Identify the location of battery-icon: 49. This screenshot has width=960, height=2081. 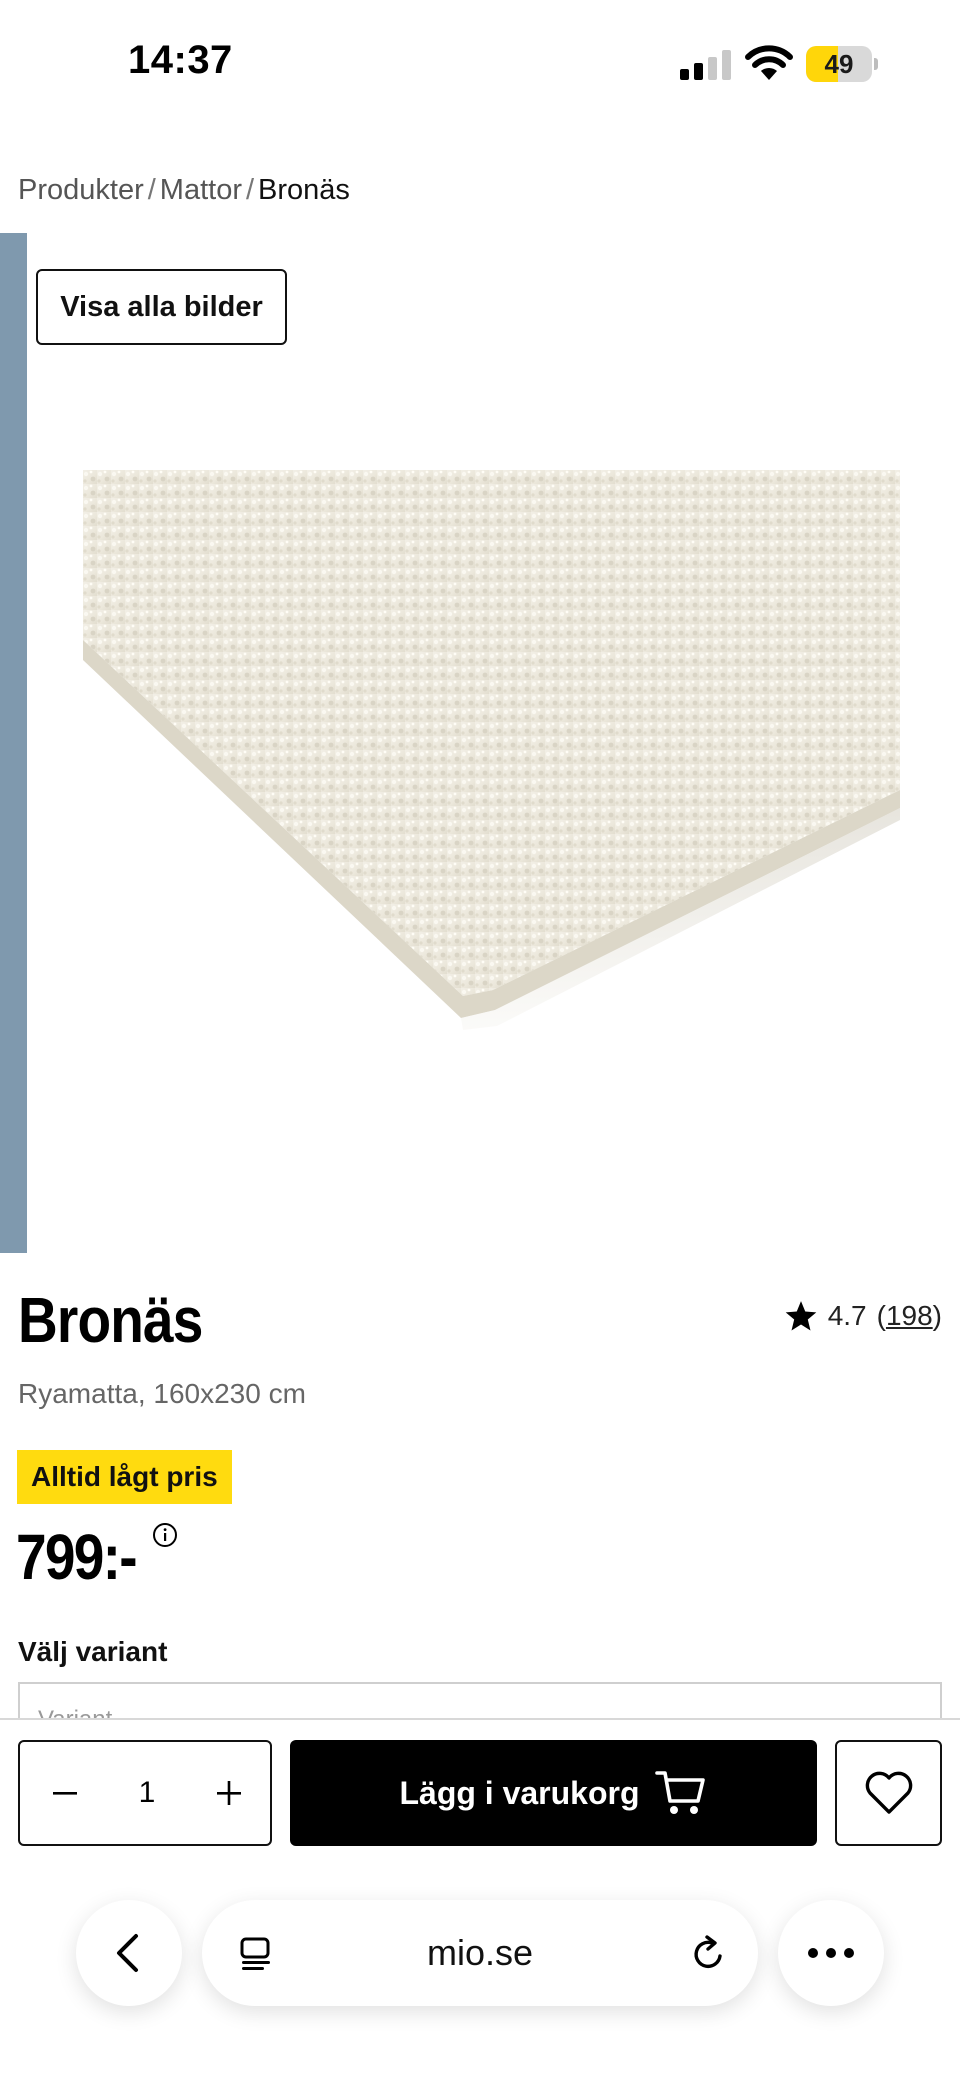
(842, 64).